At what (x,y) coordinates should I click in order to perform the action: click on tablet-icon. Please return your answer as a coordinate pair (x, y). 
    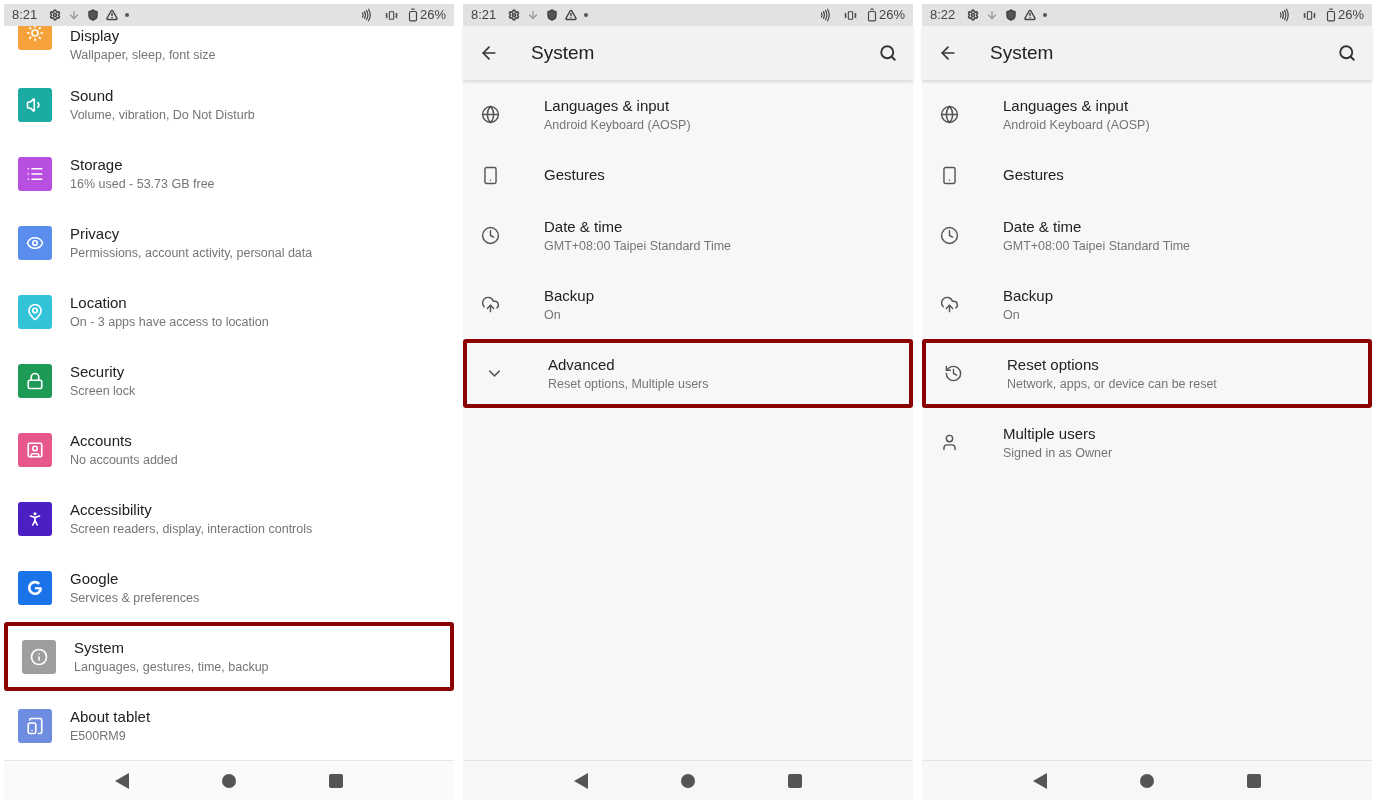
    Looking at the image, I should click on (35, 725).